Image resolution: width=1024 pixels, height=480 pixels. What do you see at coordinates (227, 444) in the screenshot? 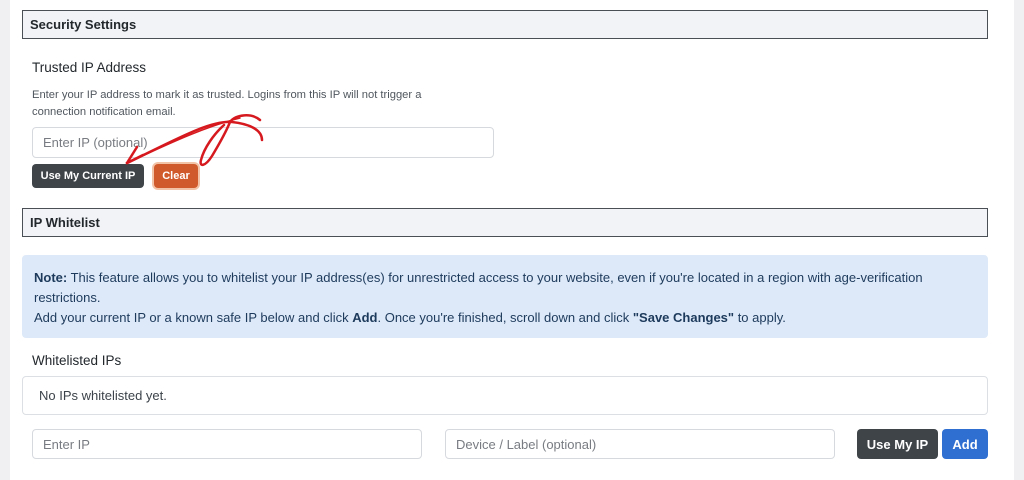
I see `whitelist-ip-input` at bounding box center [227, 444].